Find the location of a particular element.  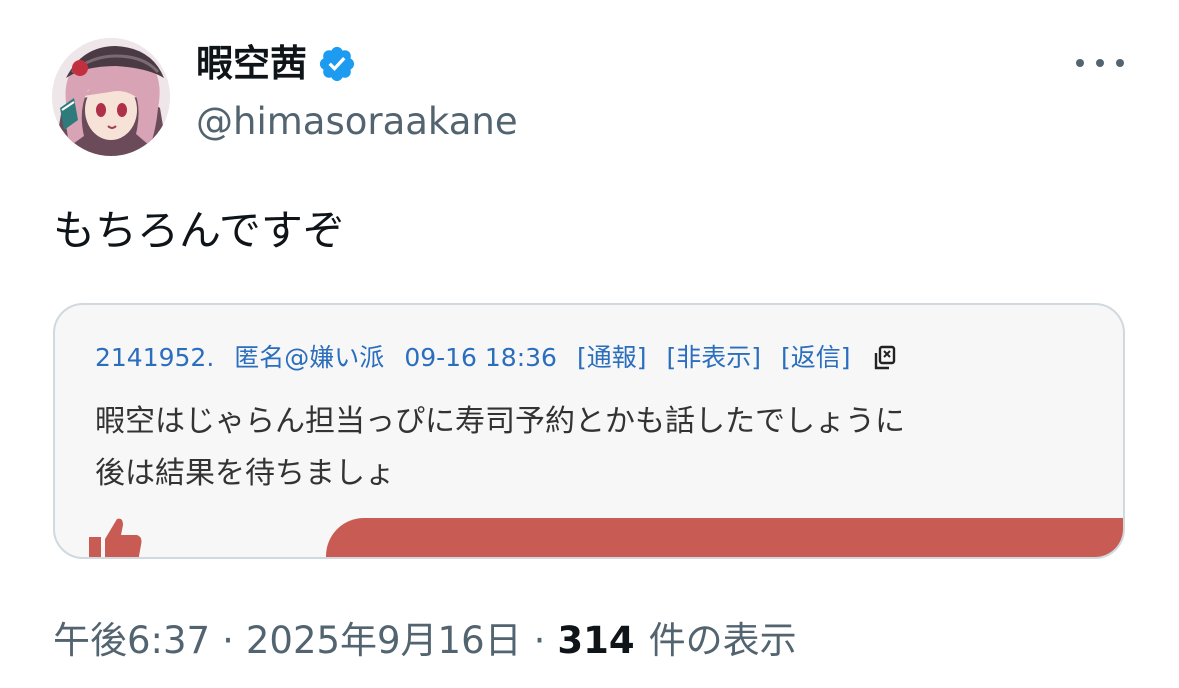

post-body-line: 後は結果を待ちましょ is located at coordinates (245, 473).